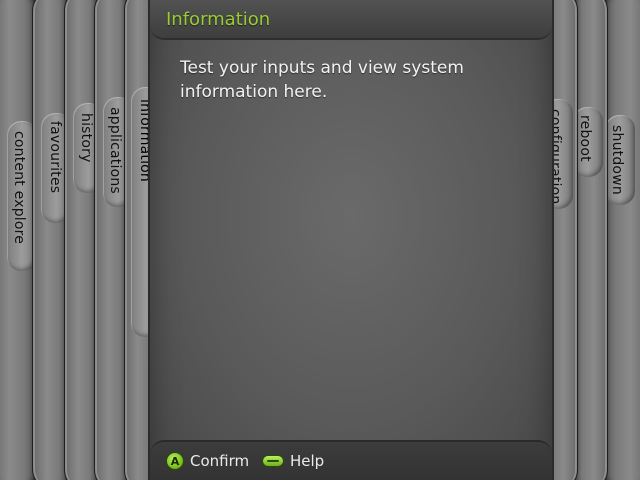 The height and width of the screenshot is (480, 640). I want to click on page-title: Information, so click(218, 19).